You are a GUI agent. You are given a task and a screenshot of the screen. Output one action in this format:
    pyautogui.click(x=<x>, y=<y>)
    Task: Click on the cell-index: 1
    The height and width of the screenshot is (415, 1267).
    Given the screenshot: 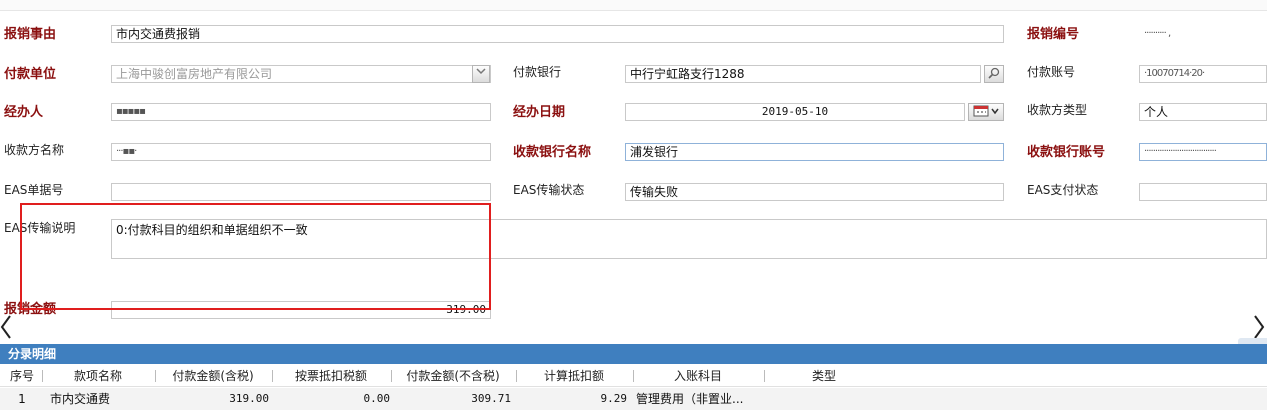 What is the action you would take?
    pyautogui.click(x=22, y=399)
    